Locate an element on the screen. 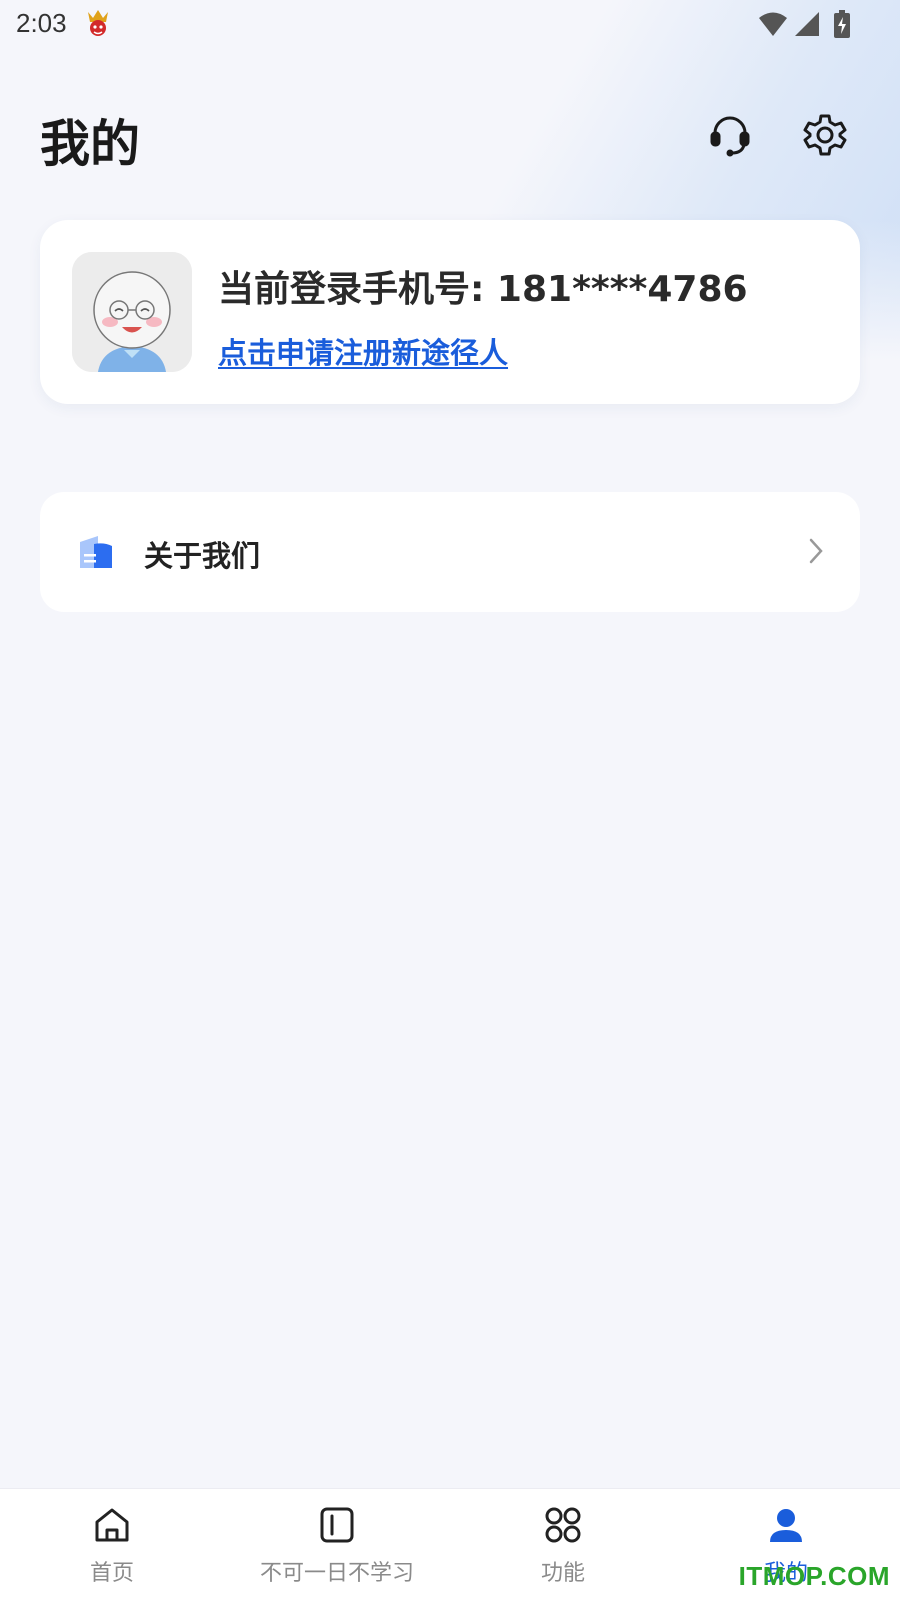  nav-item-home: 首页 is located at coordinates (112, 1544).